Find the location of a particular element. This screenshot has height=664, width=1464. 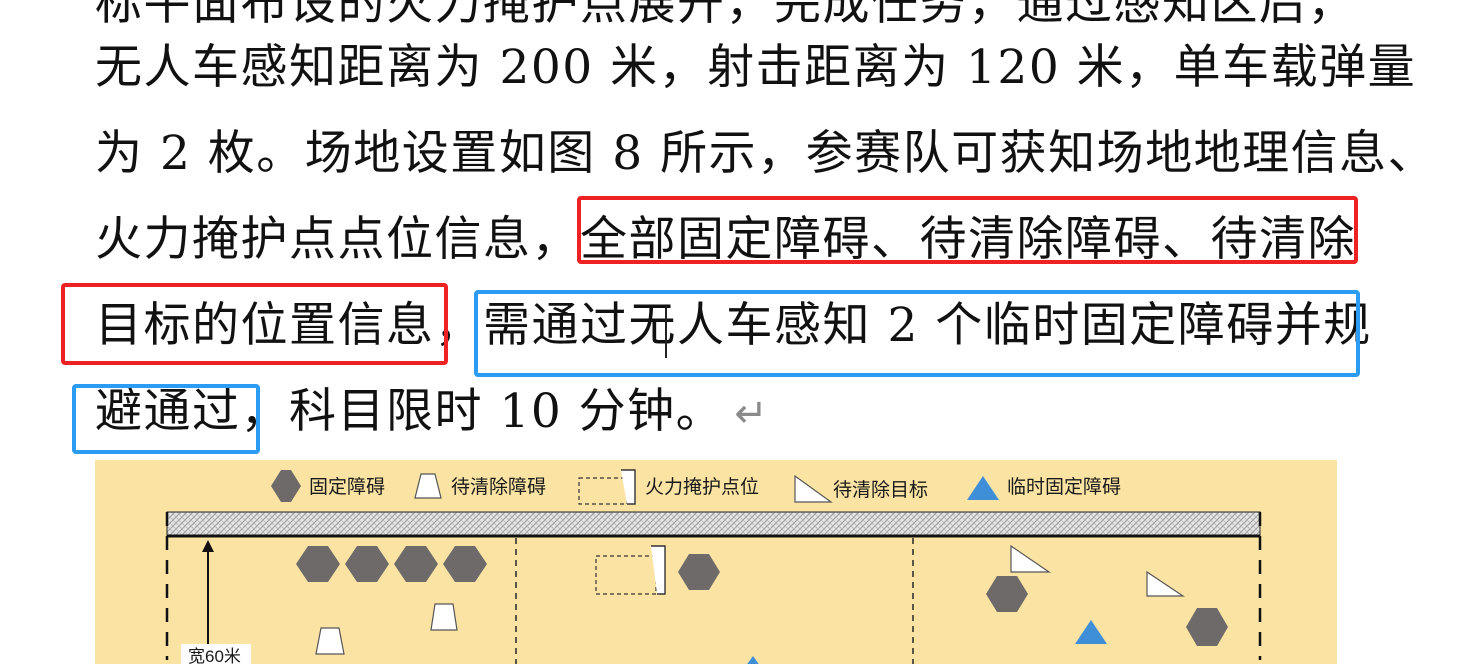

legend-clear-obstacle: 待清除障碍 is located at coordinates (498, 487).